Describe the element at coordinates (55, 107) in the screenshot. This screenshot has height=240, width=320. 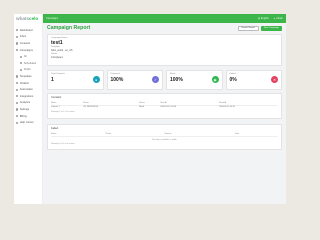
I see `table-cell: Contact 1` at that location.